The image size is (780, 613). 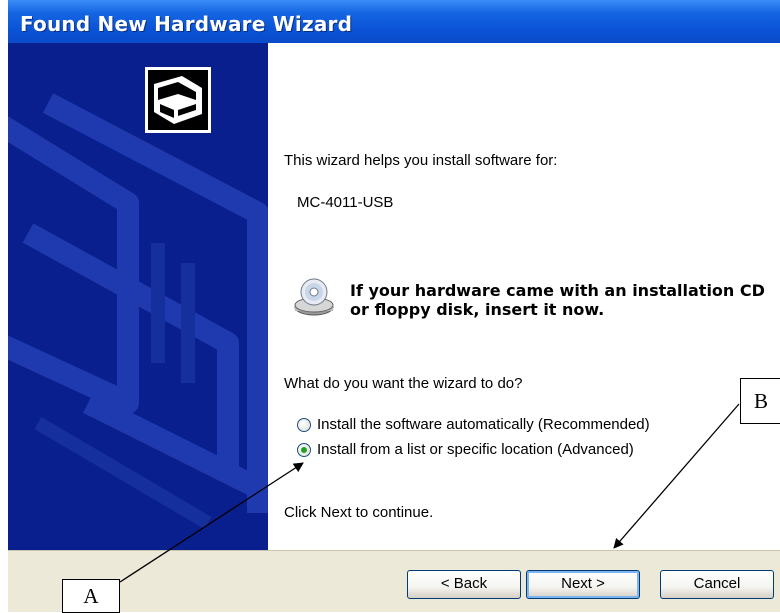 I want to click on cd-prompt-line2: or floppy disk, insert it now., so click(x=477, y=309).